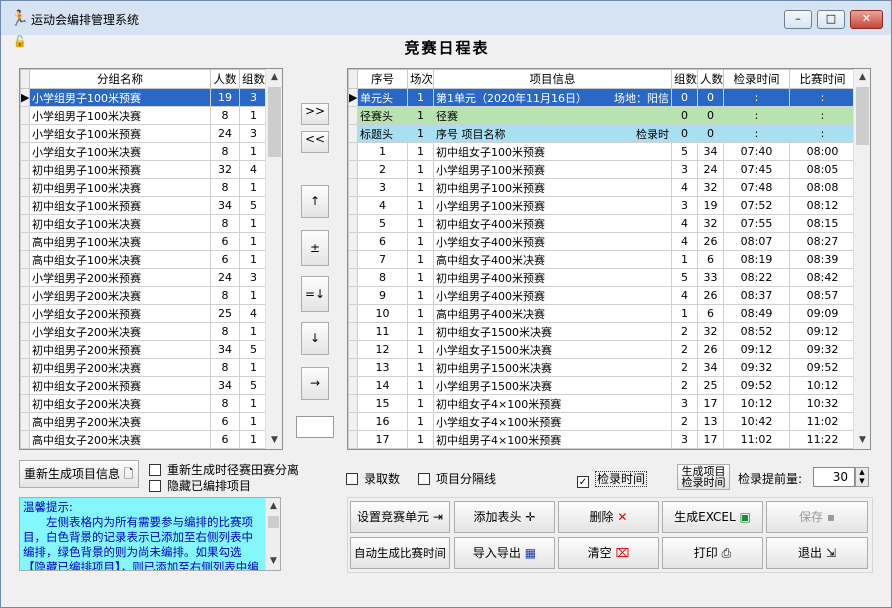 The image size is (892, 608). I want to click on cell-info: 序号 项目名称 检录时, so click(552, 133).